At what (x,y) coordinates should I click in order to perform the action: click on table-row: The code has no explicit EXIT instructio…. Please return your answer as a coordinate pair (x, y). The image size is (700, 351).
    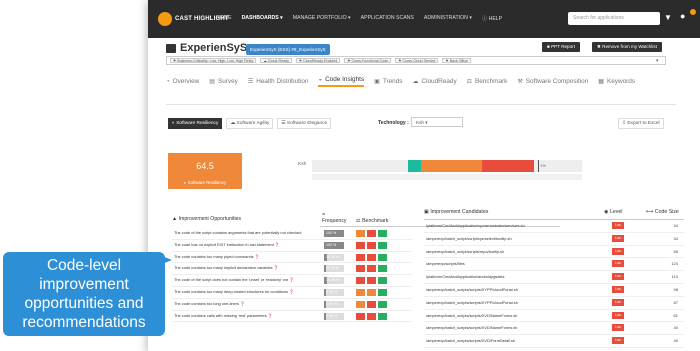
    Looking at the image, I should click on (292, 246).